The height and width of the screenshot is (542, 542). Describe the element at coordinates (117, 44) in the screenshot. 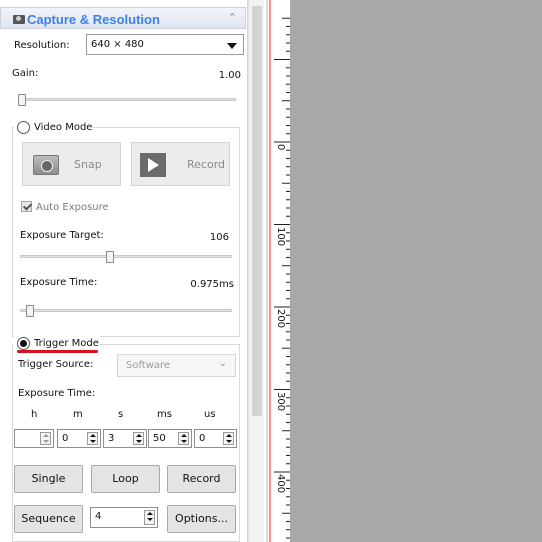

I see `resolution-value: 640 × 480` at that location.